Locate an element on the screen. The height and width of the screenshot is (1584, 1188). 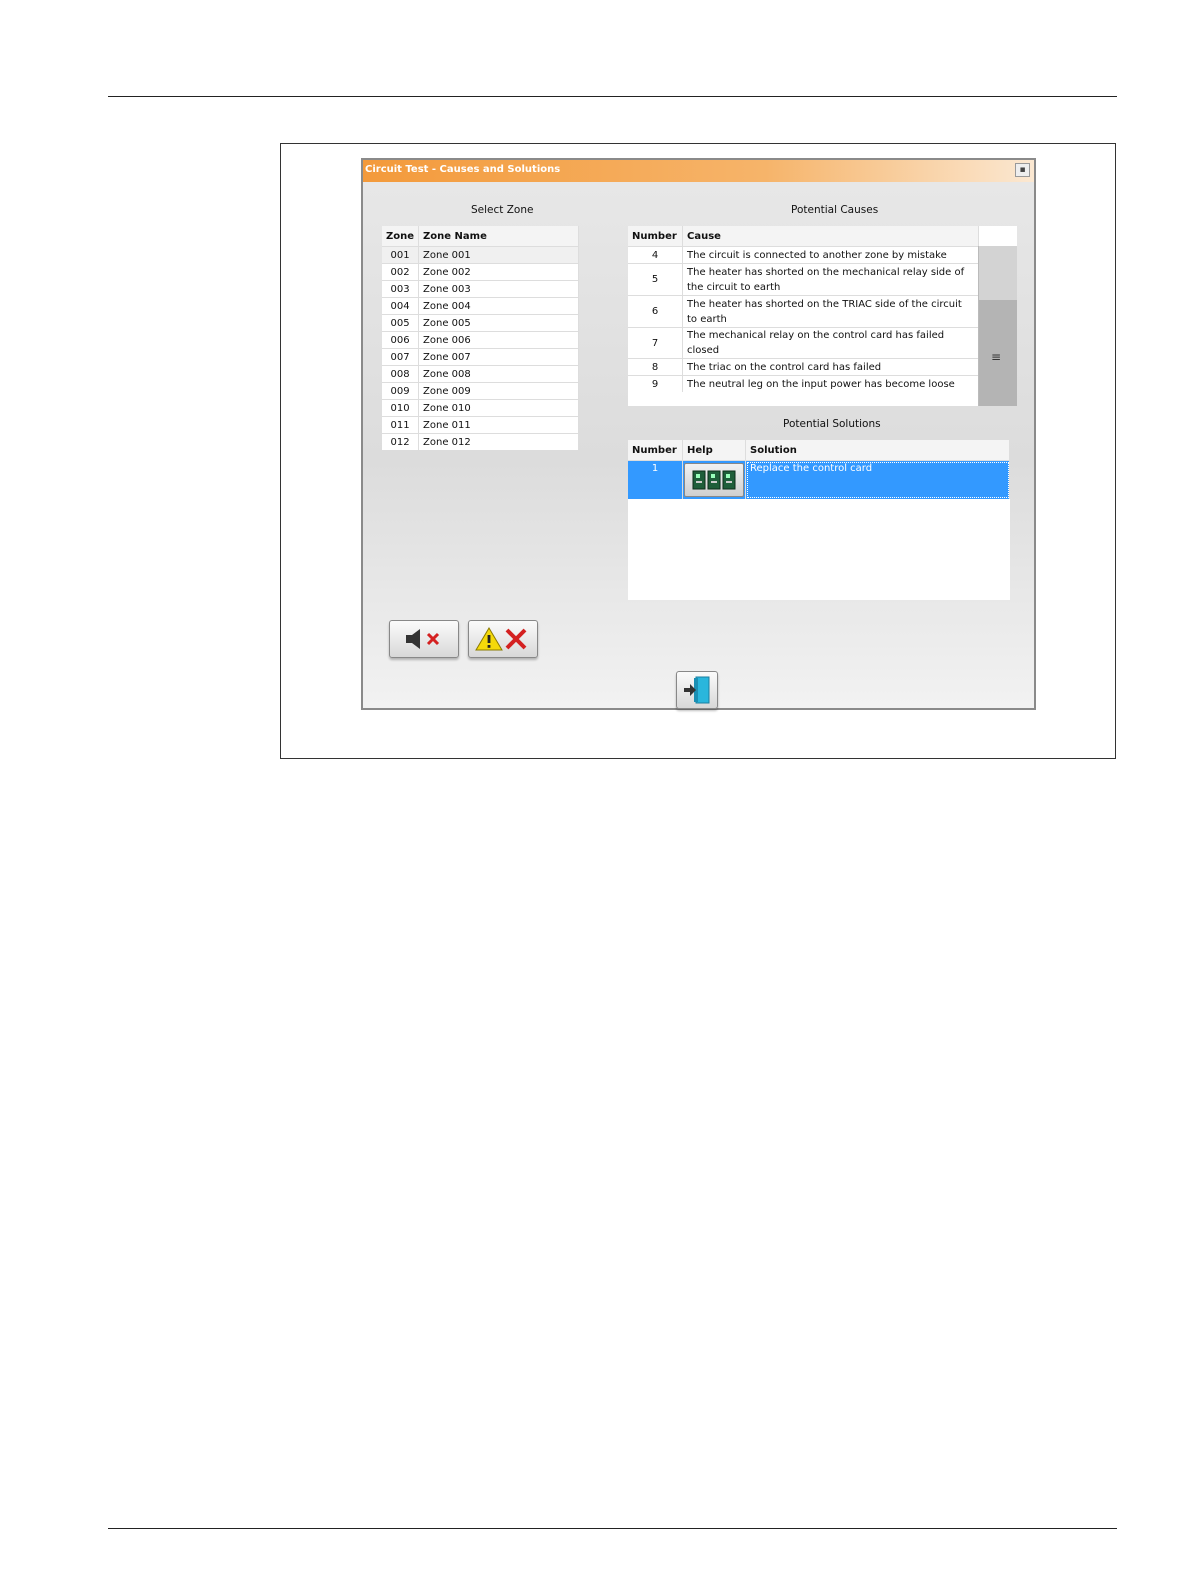
zone-name: Zone 006 is located at coordinates (498, 340).